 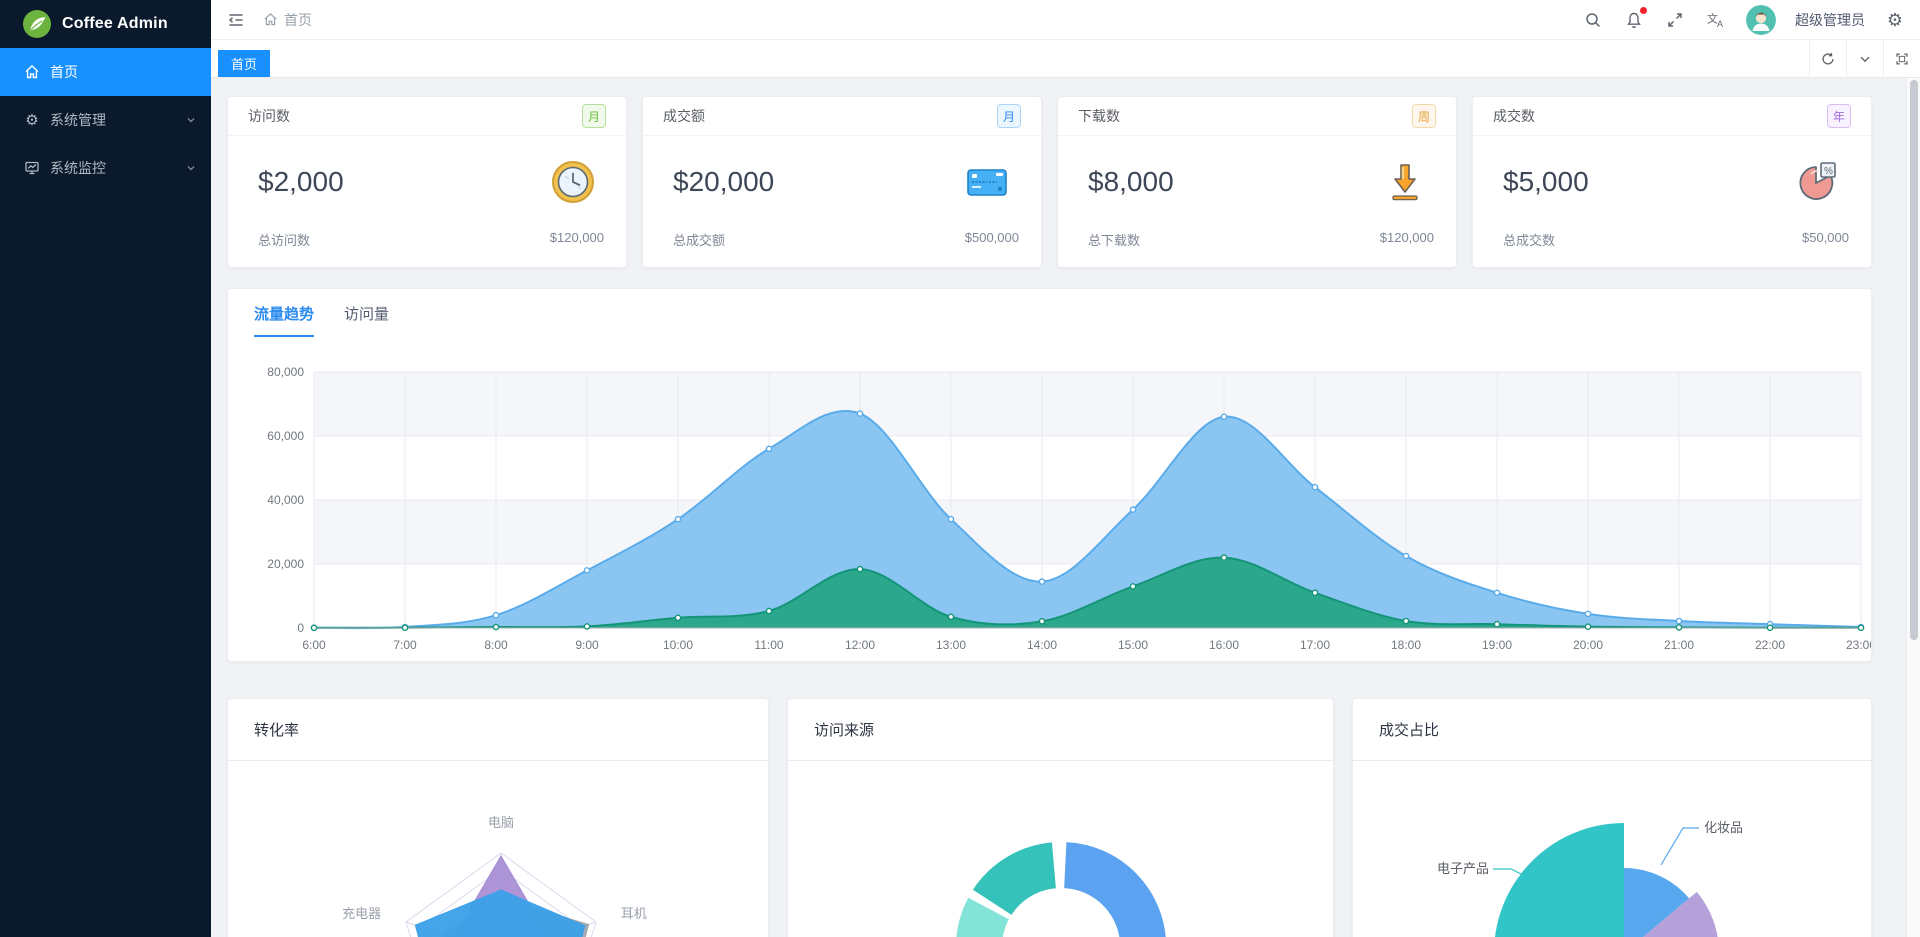 I want to click on visit-source-card: 访问来源, so click(x=1060, y=817).